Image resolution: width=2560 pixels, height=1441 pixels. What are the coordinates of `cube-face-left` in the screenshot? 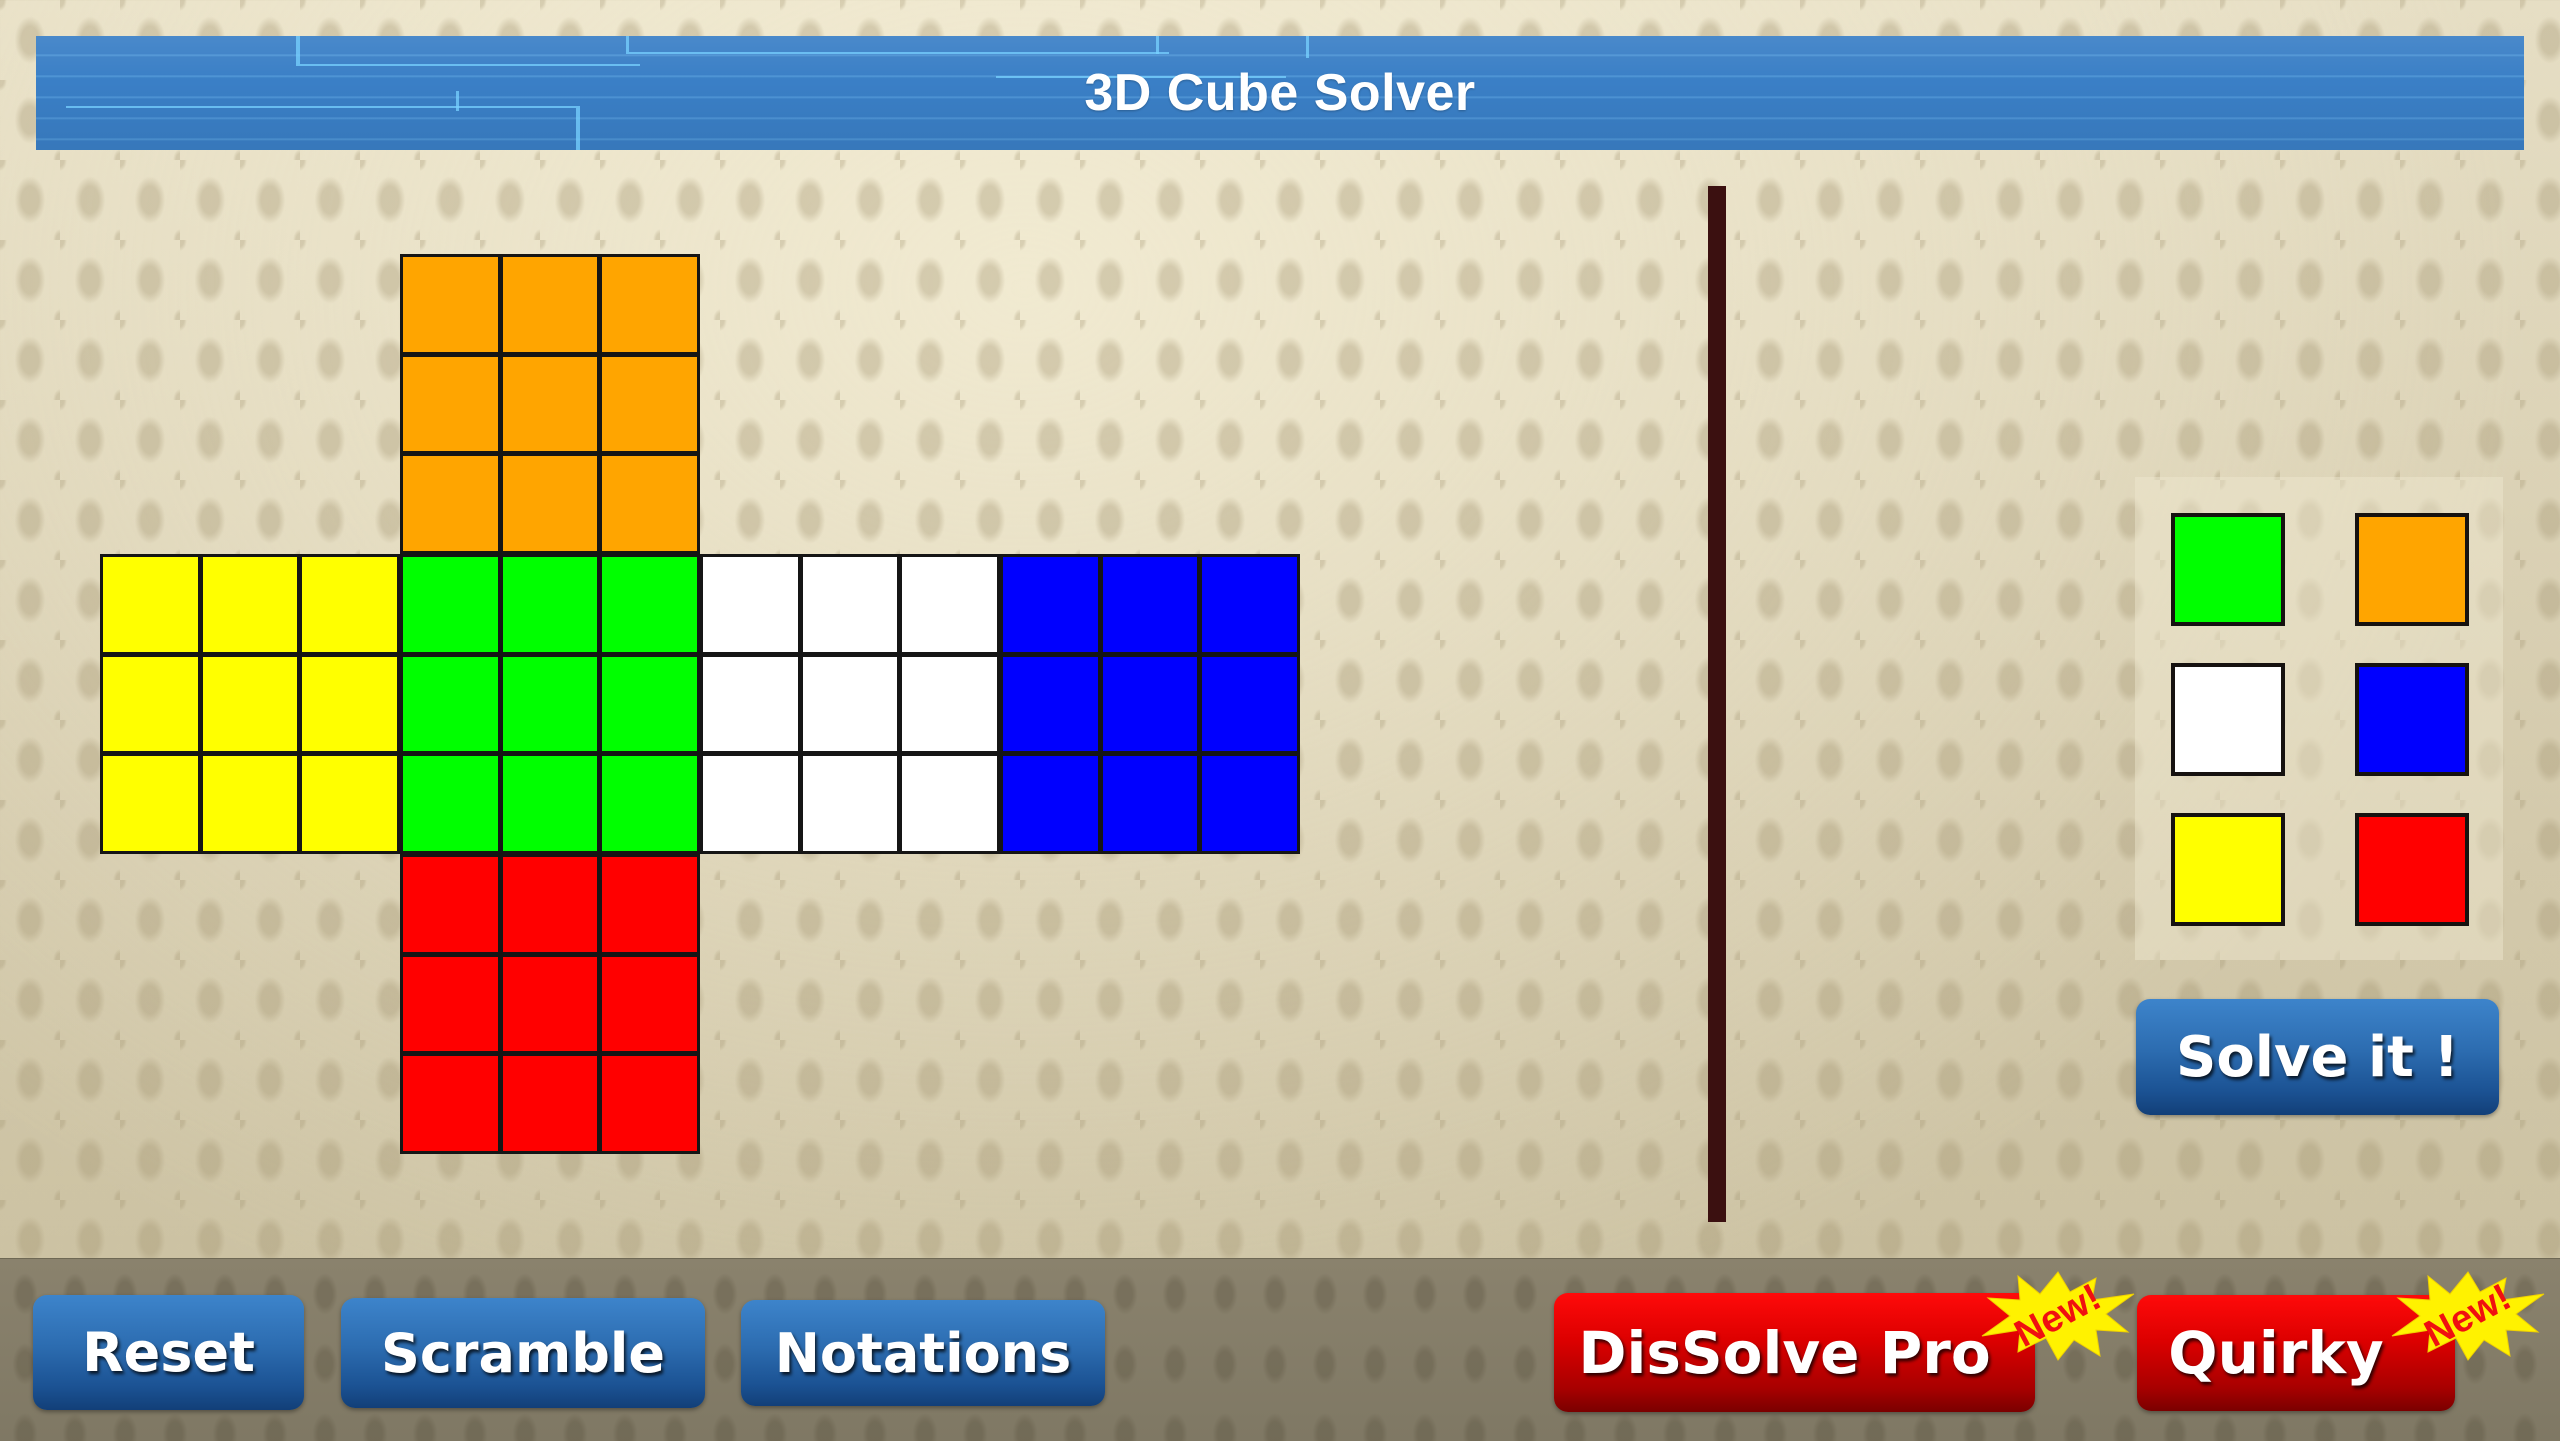 It's located at (250, 704).